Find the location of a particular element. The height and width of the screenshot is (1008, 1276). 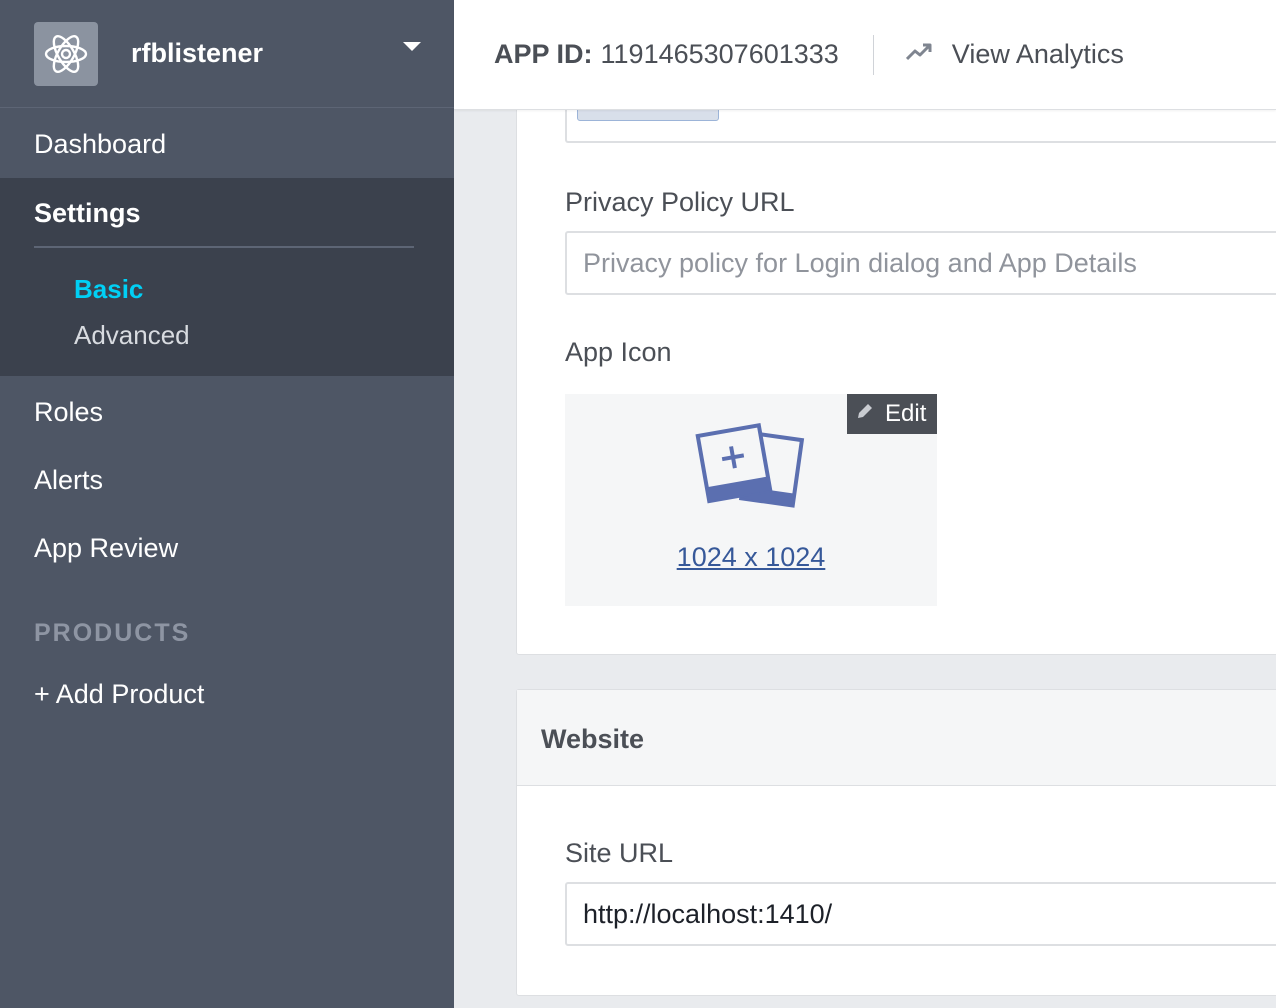

sidebar-subitem-basic: Basic is located at coordinates (227, 297).